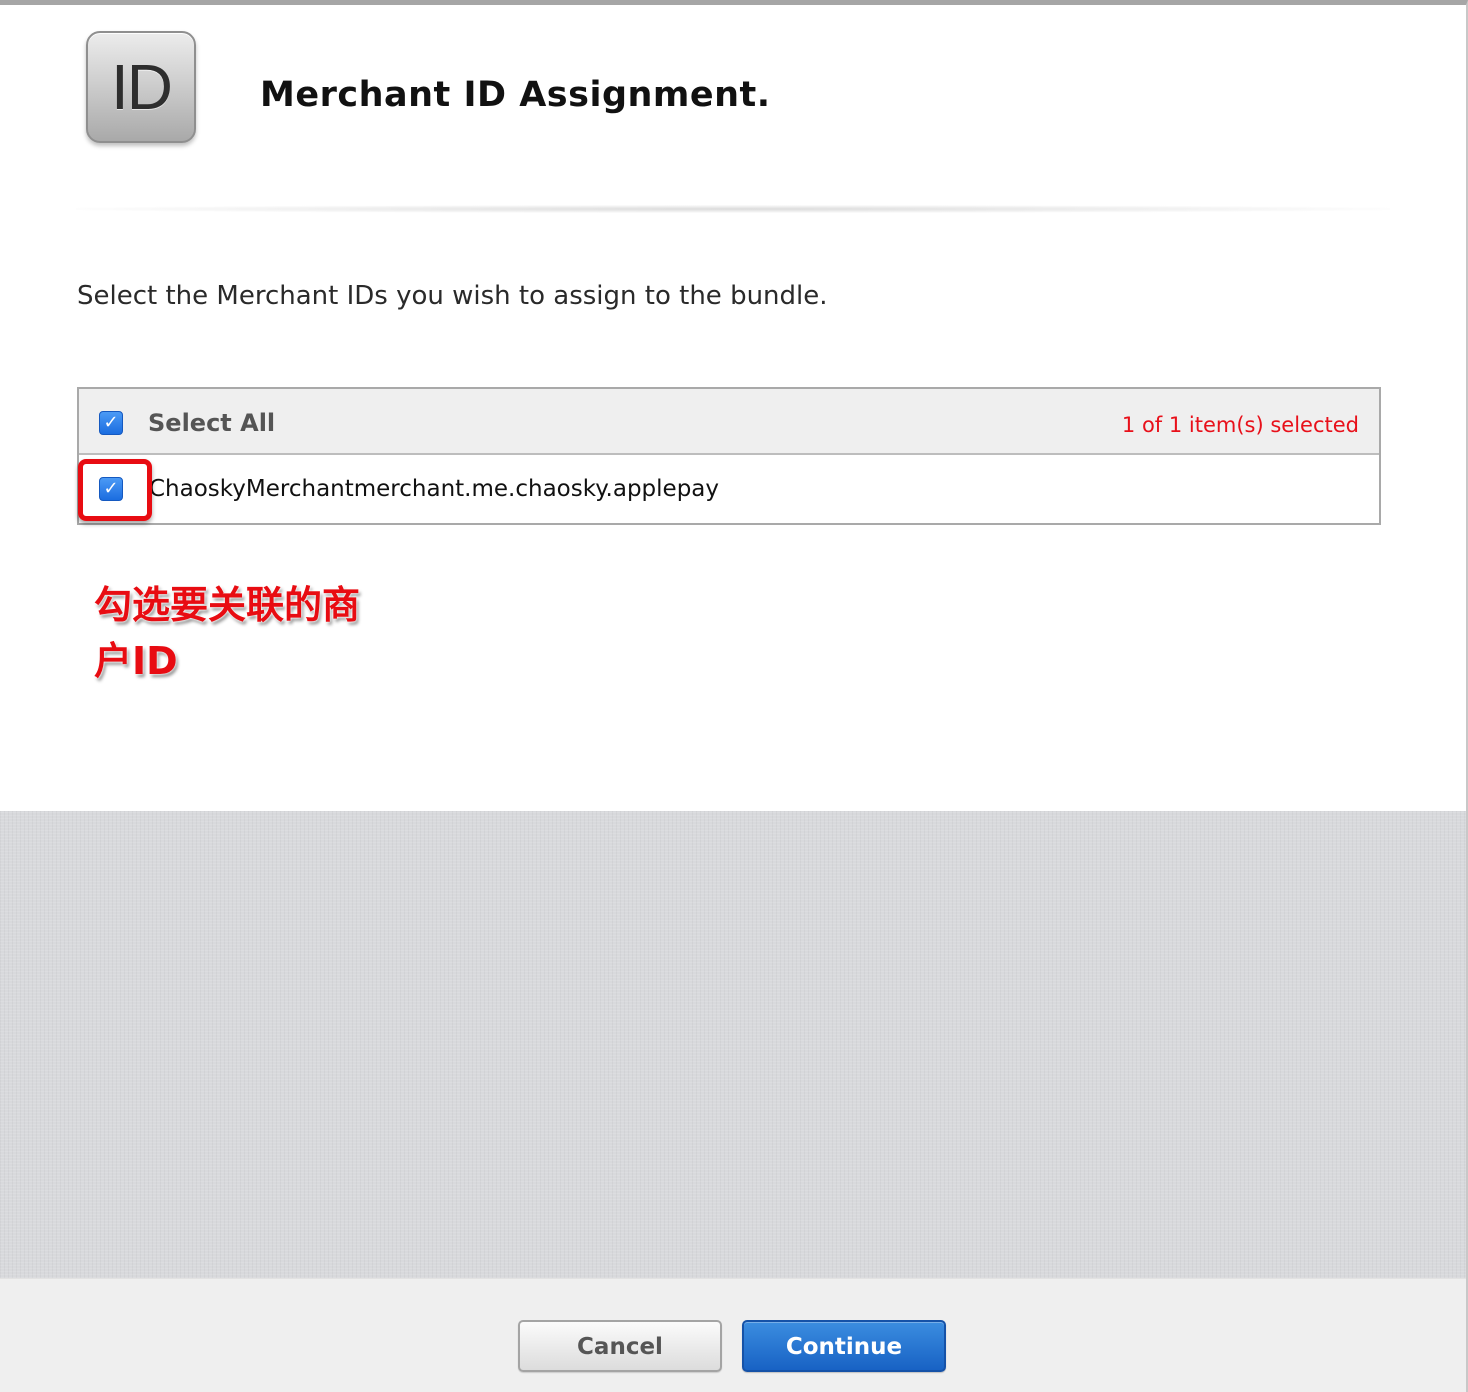 The height and width of the screenshot is (1392, 1468). What do you see at coordinates (1240, 425) in the screenshot?
I see `selected-count-status: 1 of 1 item(s) selected` at bounding box center [1240, 425].